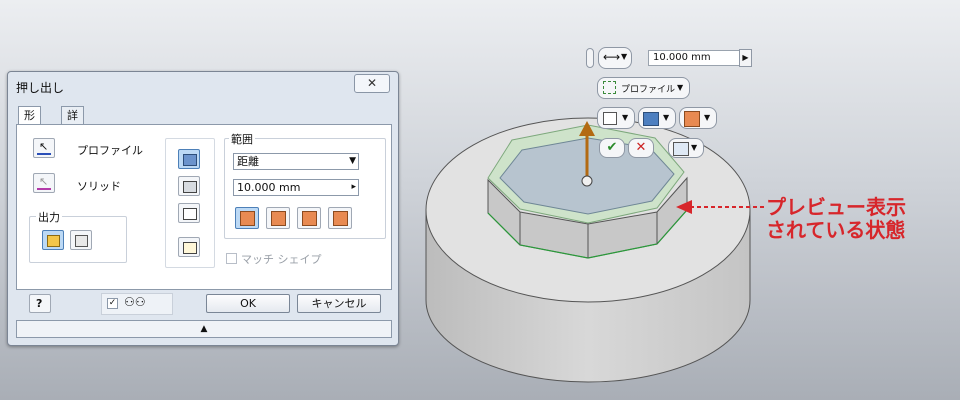 The image size is (960, 400). What do you see at coordinates (353, 187) in the screenshot?
I see `chevron-right-icon: ▸` at bounding box center [353, 187].